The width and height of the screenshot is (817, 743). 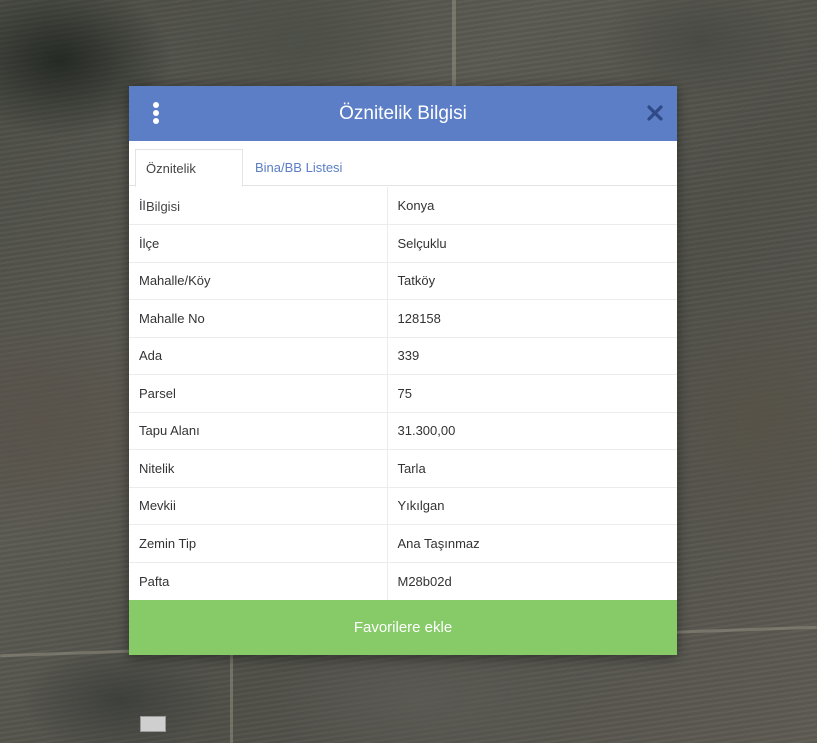 What do you see at coordinates (258, 393) in the screenshot?
I see `attribute-key: Parsel` at bounding box center [258, 393].